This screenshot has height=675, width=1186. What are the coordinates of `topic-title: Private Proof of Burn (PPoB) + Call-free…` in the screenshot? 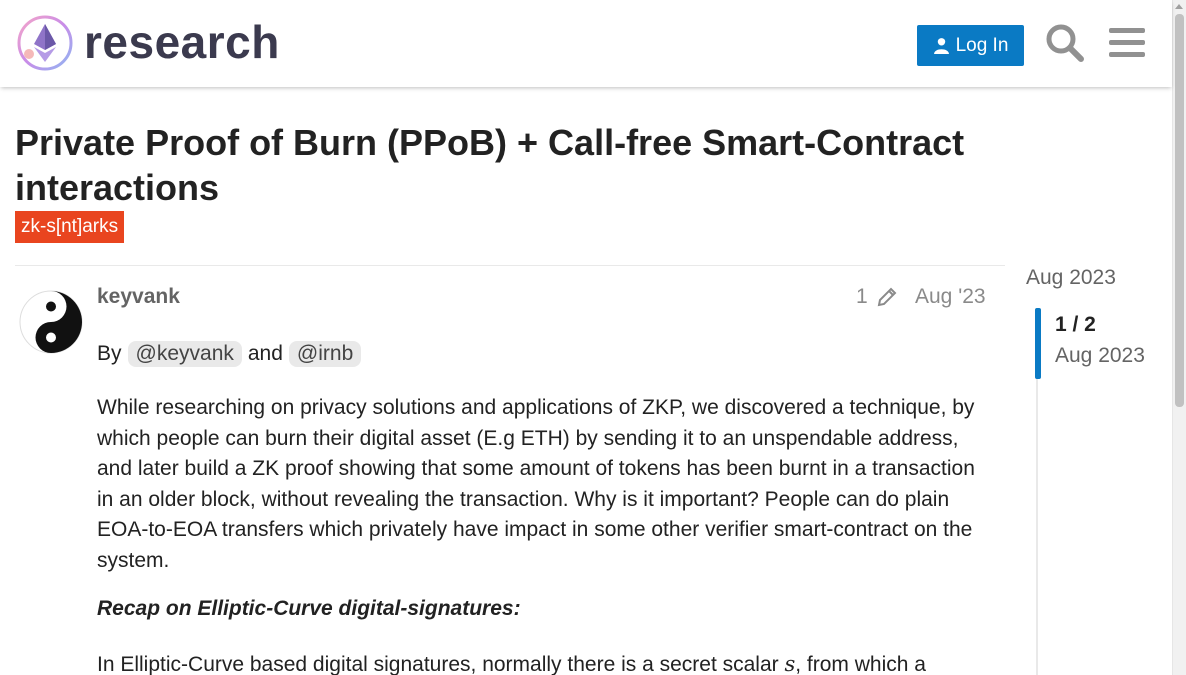 It's located at (530, 165).